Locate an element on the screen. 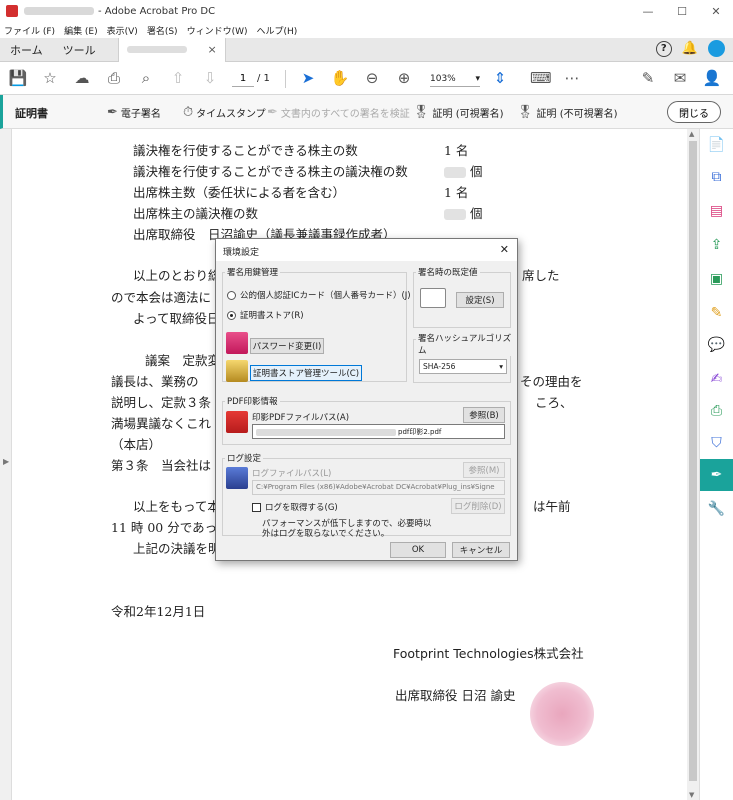  minimize-button: — is located at coordinates (648, 11).